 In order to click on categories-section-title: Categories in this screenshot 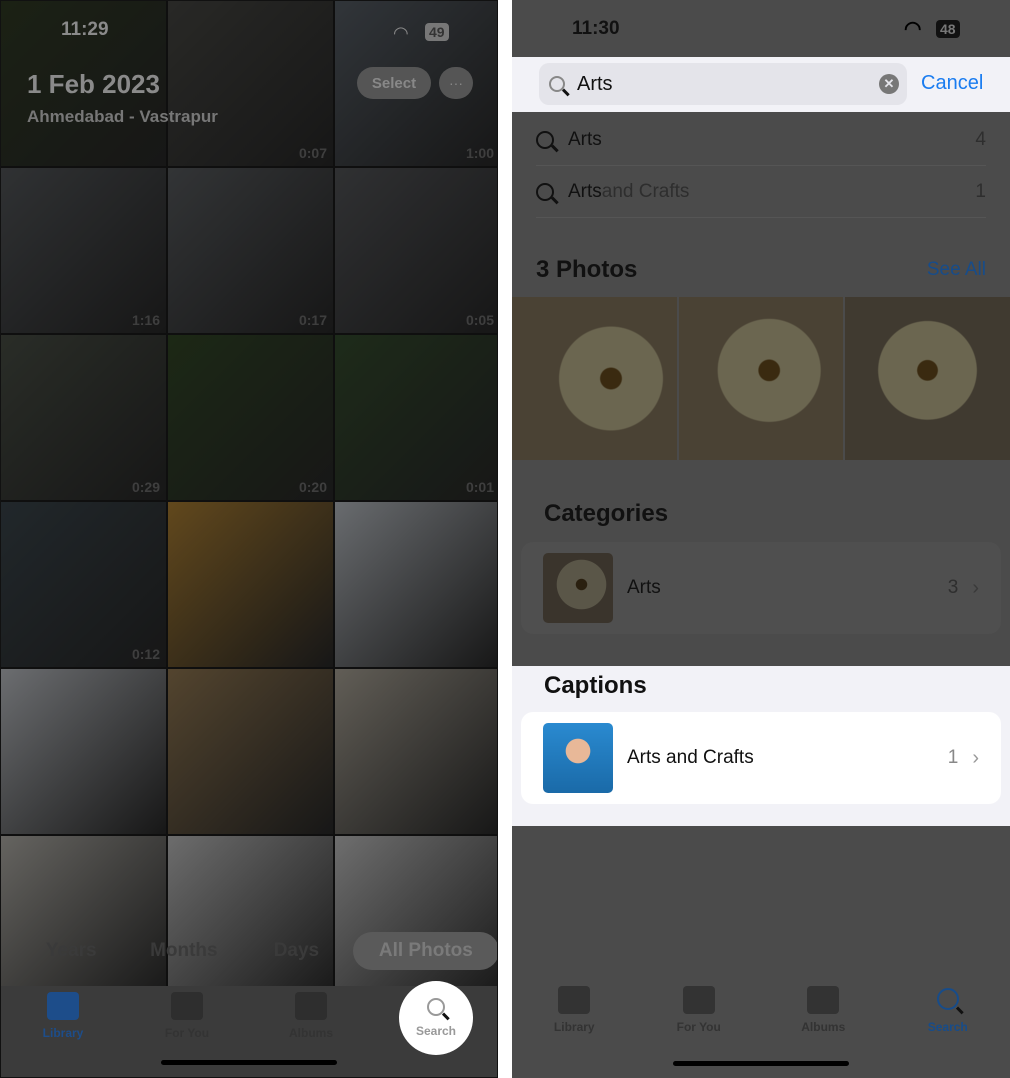, I will do `click(606, 513)`.